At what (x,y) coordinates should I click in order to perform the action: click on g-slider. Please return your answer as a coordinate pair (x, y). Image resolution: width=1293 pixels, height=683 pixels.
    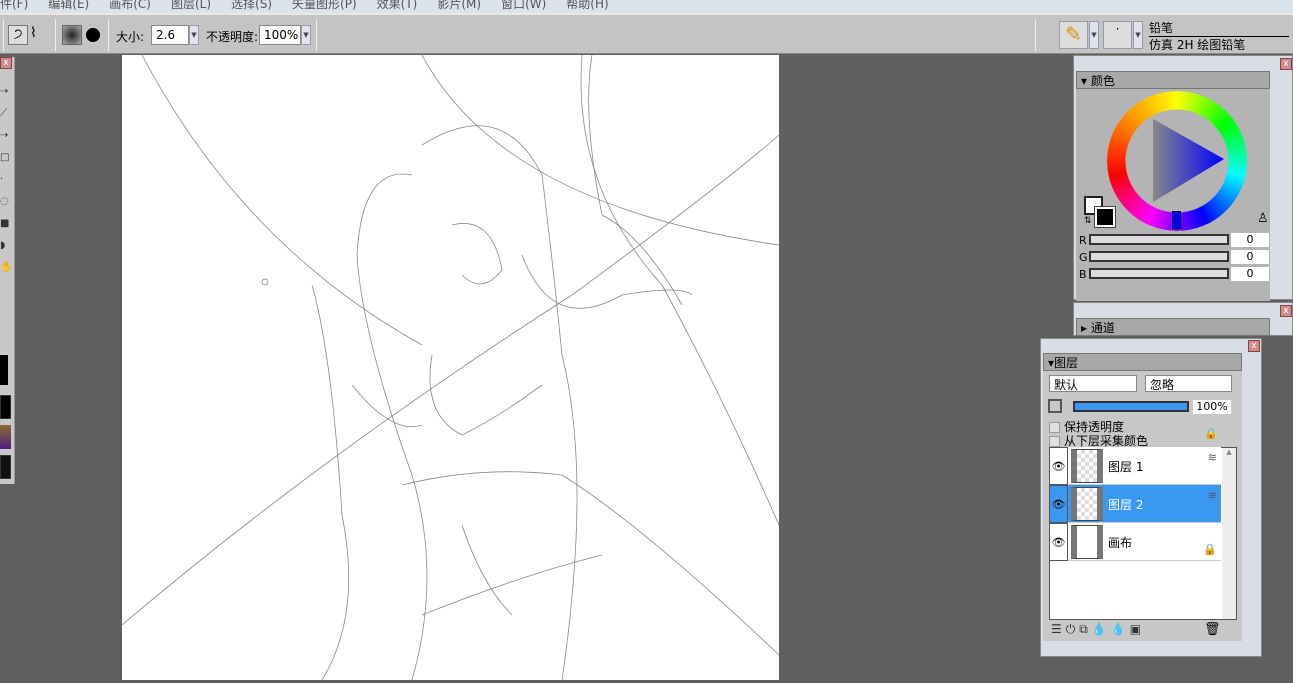
    Looking at the image, I should click on (1159, 256).